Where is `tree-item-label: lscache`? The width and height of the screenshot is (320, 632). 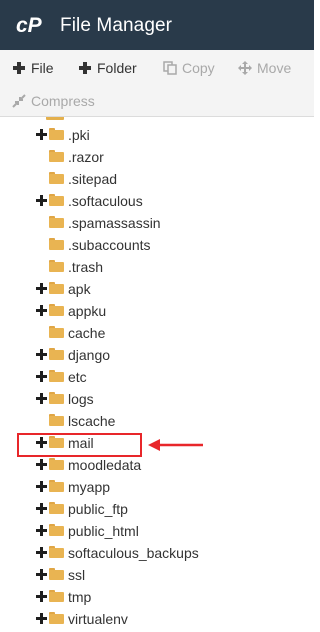
tree-item-label: lscache is located at coordinates (92, 421).